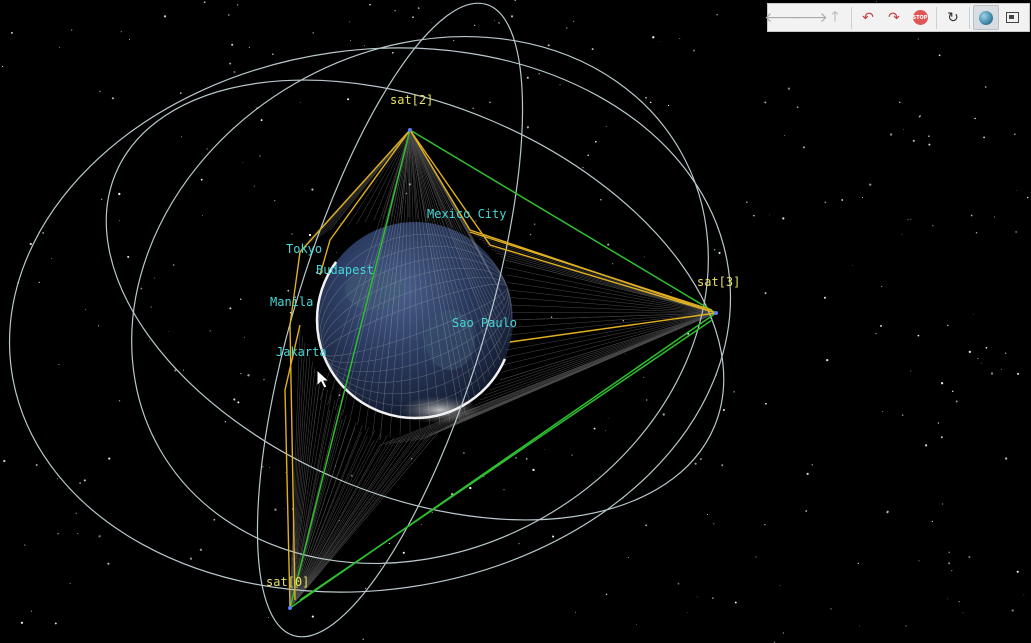 The width and height of the screenshot is (1031, 643). I want to click on forward-button: 🡒, so click(809, 17).